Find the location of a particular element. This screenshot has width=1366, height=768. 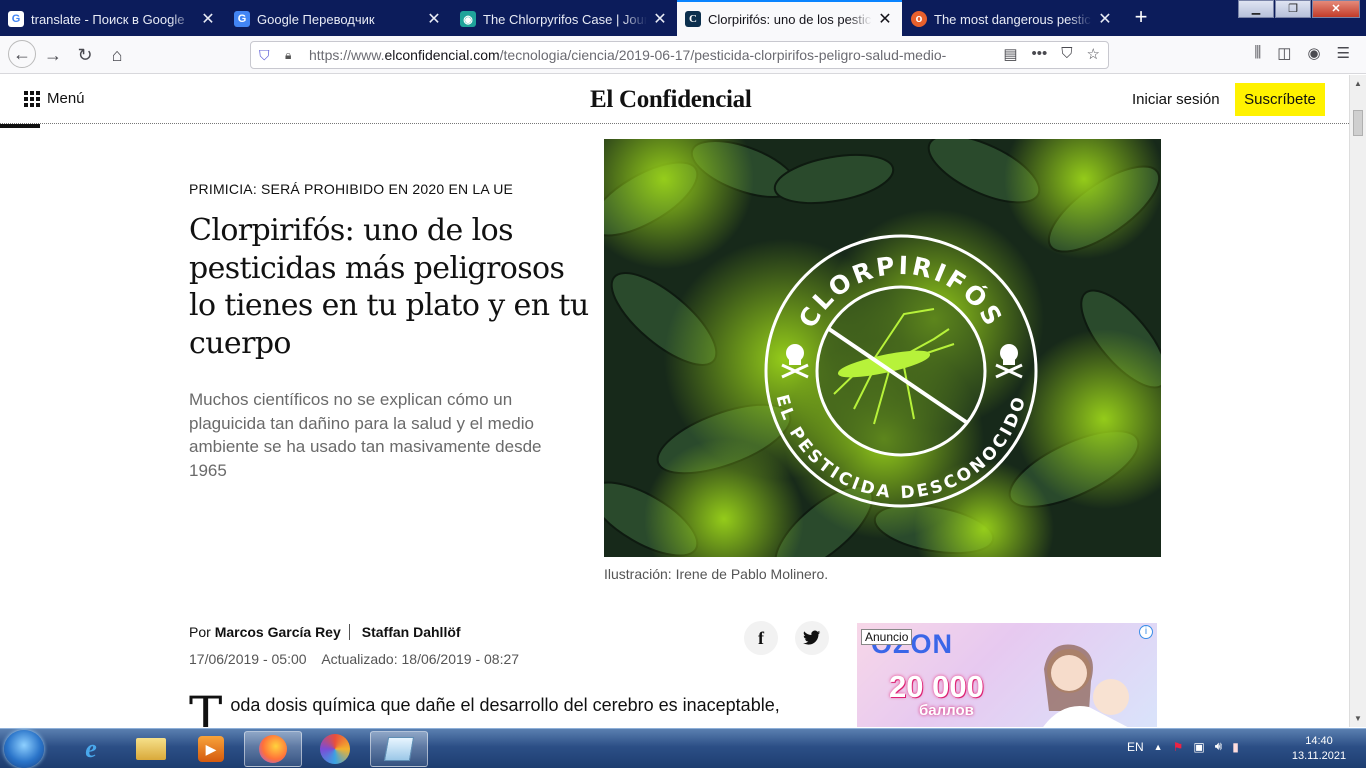

ad-mother-baby-image is located at coordinates (1086, 685).